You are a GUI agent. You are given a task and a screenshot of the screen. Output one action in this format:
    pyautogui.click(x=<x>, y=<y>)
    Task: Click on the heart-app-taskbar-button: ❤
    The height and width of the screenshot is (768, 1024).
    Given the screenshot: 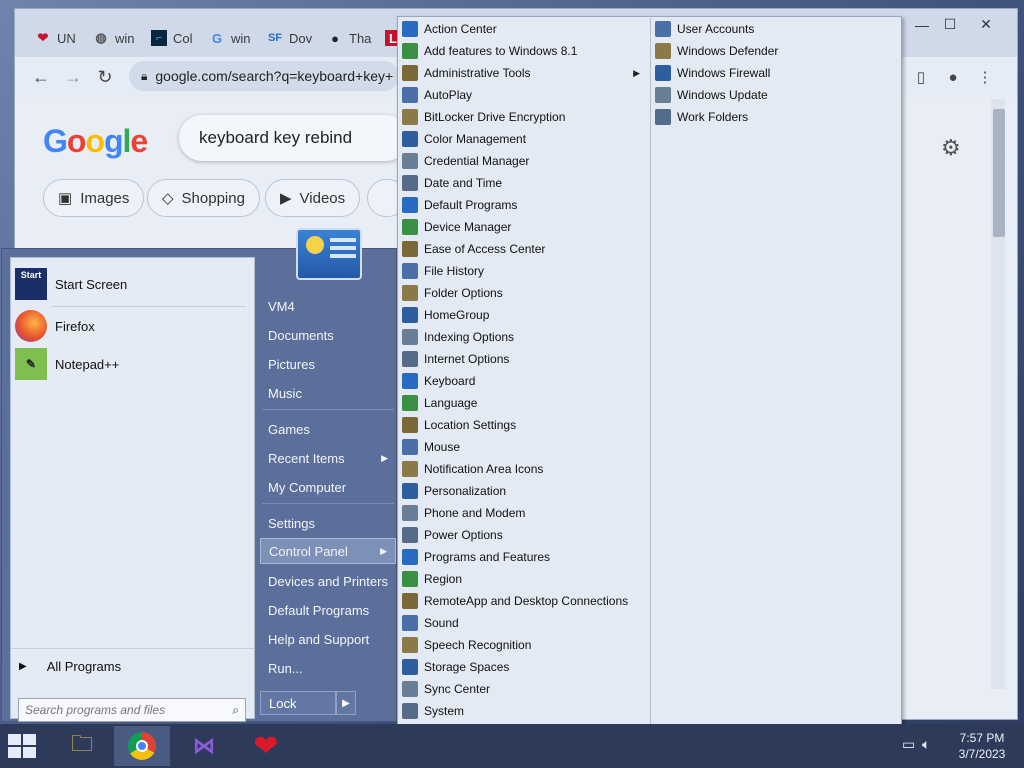 What is the action you would take?
    pyautogui.click(x=266, y=746)
    